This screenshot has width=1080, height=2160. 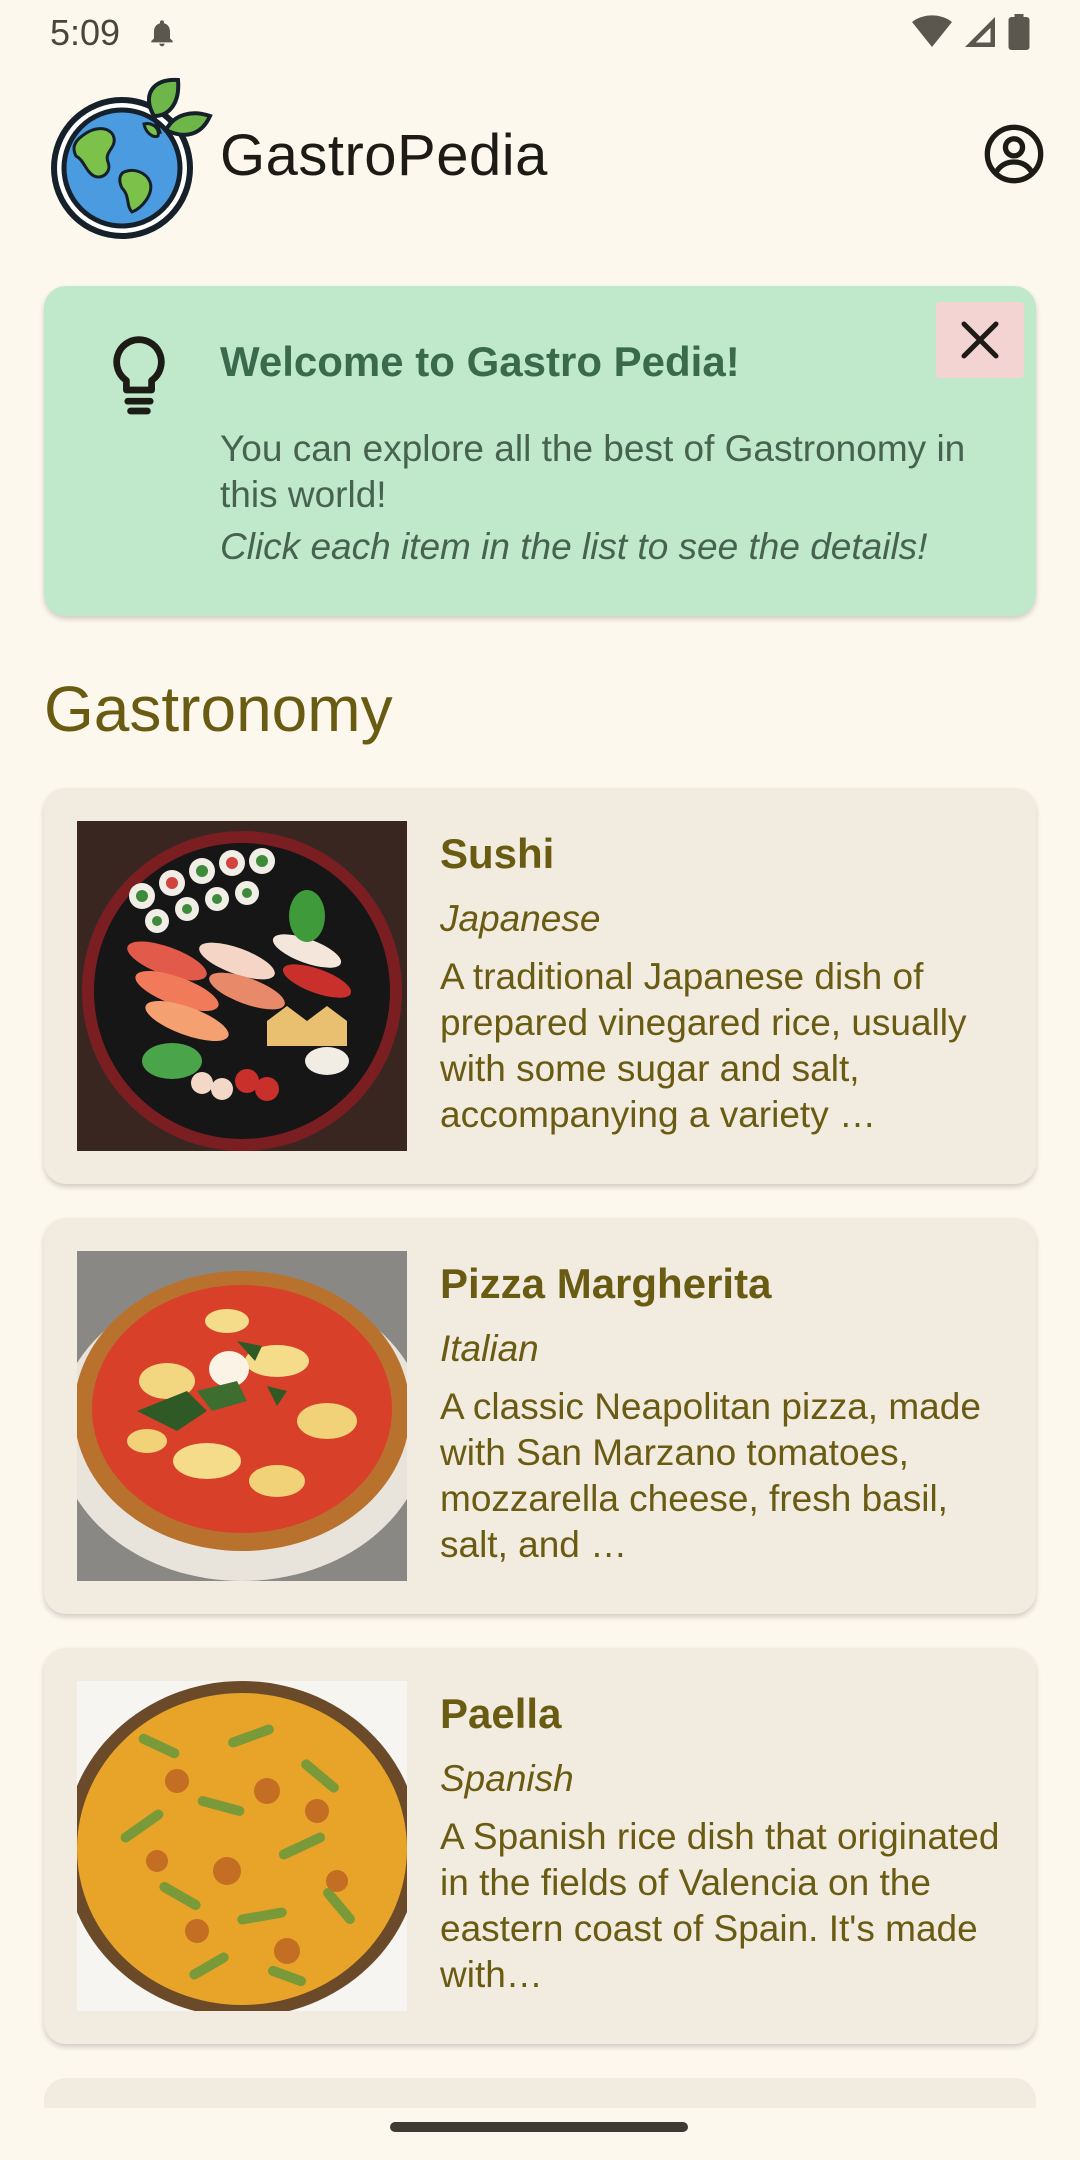 I want to click on close-icon, so click(x=980, y=340).